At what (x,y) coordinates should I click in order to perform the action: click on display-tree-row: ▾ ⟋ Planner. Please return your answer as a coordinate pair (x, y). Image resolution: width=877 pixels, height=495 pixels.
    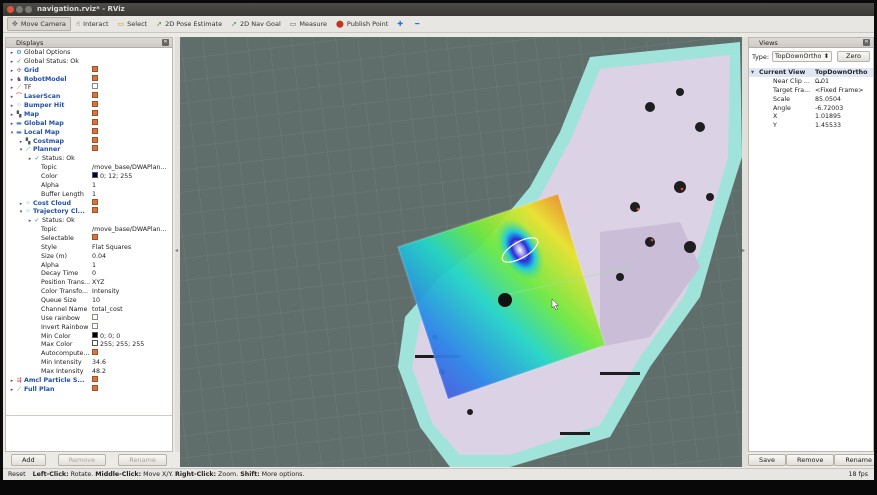
    Looking at the image, I should click on (89, 150).